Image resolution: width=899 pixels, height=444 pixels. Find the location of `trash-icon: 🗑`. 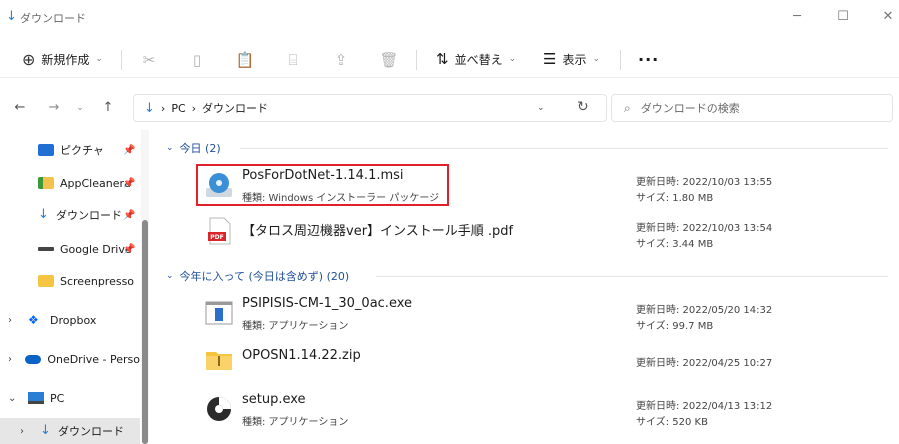

trash-icon: 🗑 is located at coordinates (389, 60).